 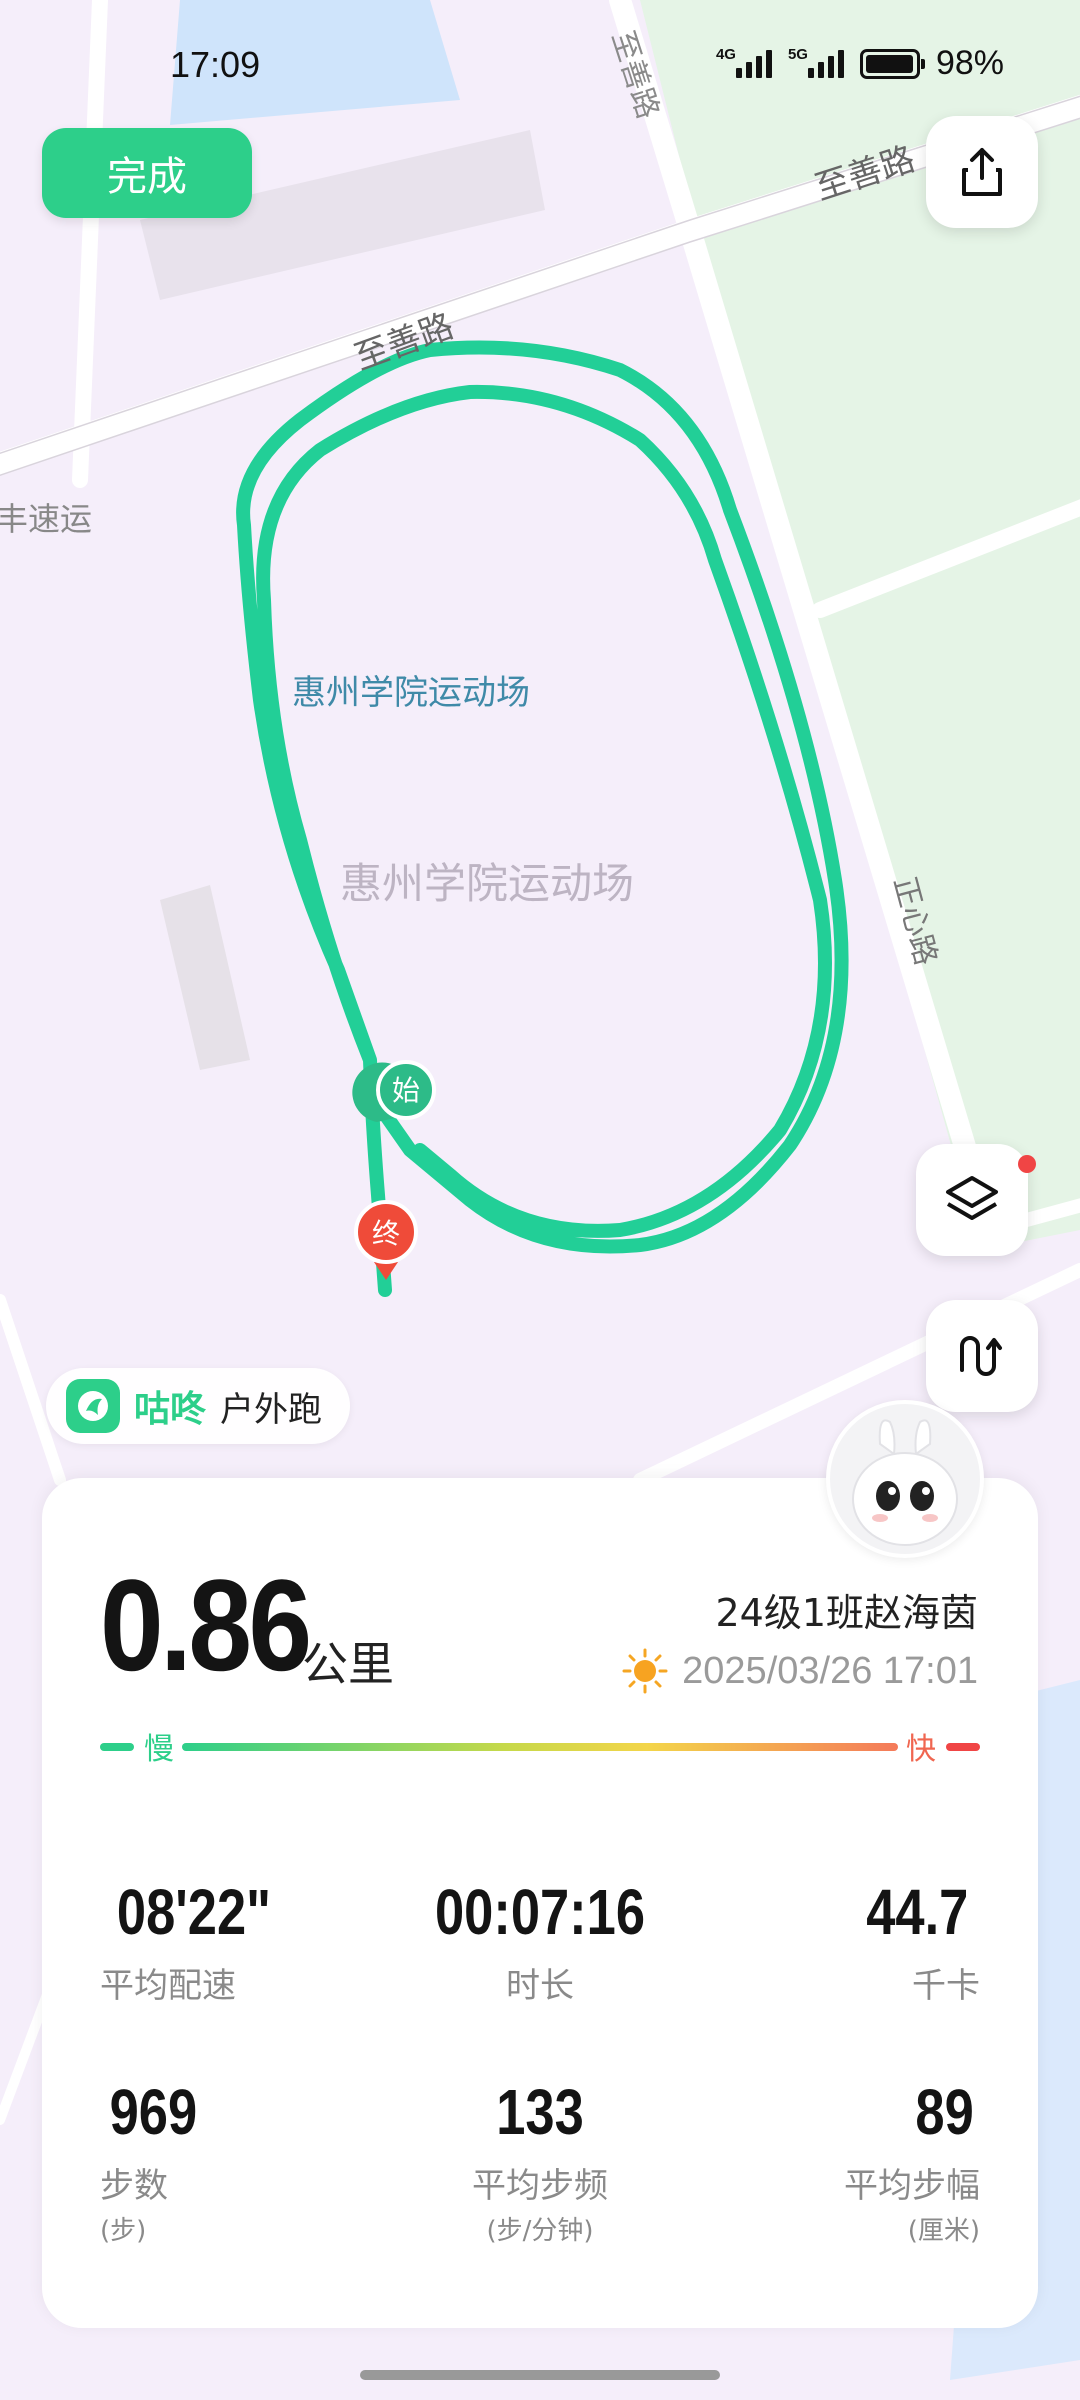 I want to click on calories-value: 44.7, so click(x=917, y=1912).